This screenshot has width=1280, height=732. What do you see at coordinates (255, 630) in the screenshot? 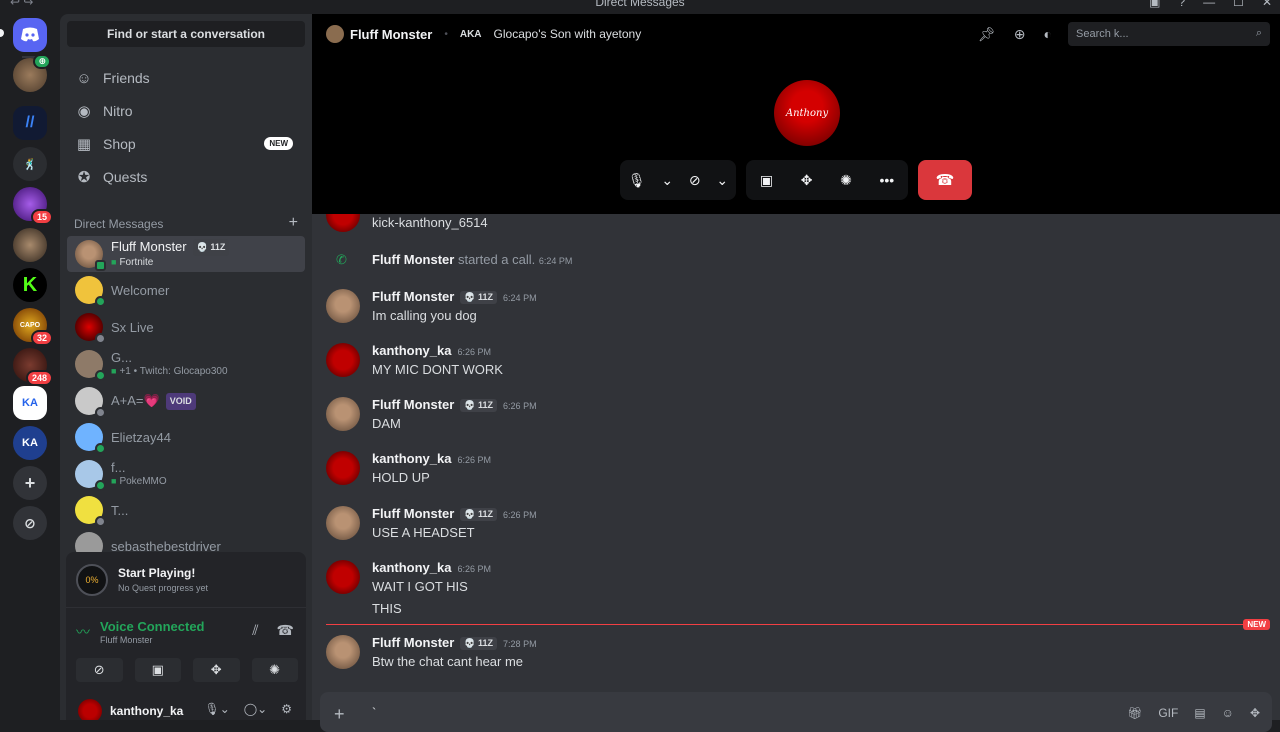
I see `noise-suppression-icon: ⫽` at bounding box center [255, 630].